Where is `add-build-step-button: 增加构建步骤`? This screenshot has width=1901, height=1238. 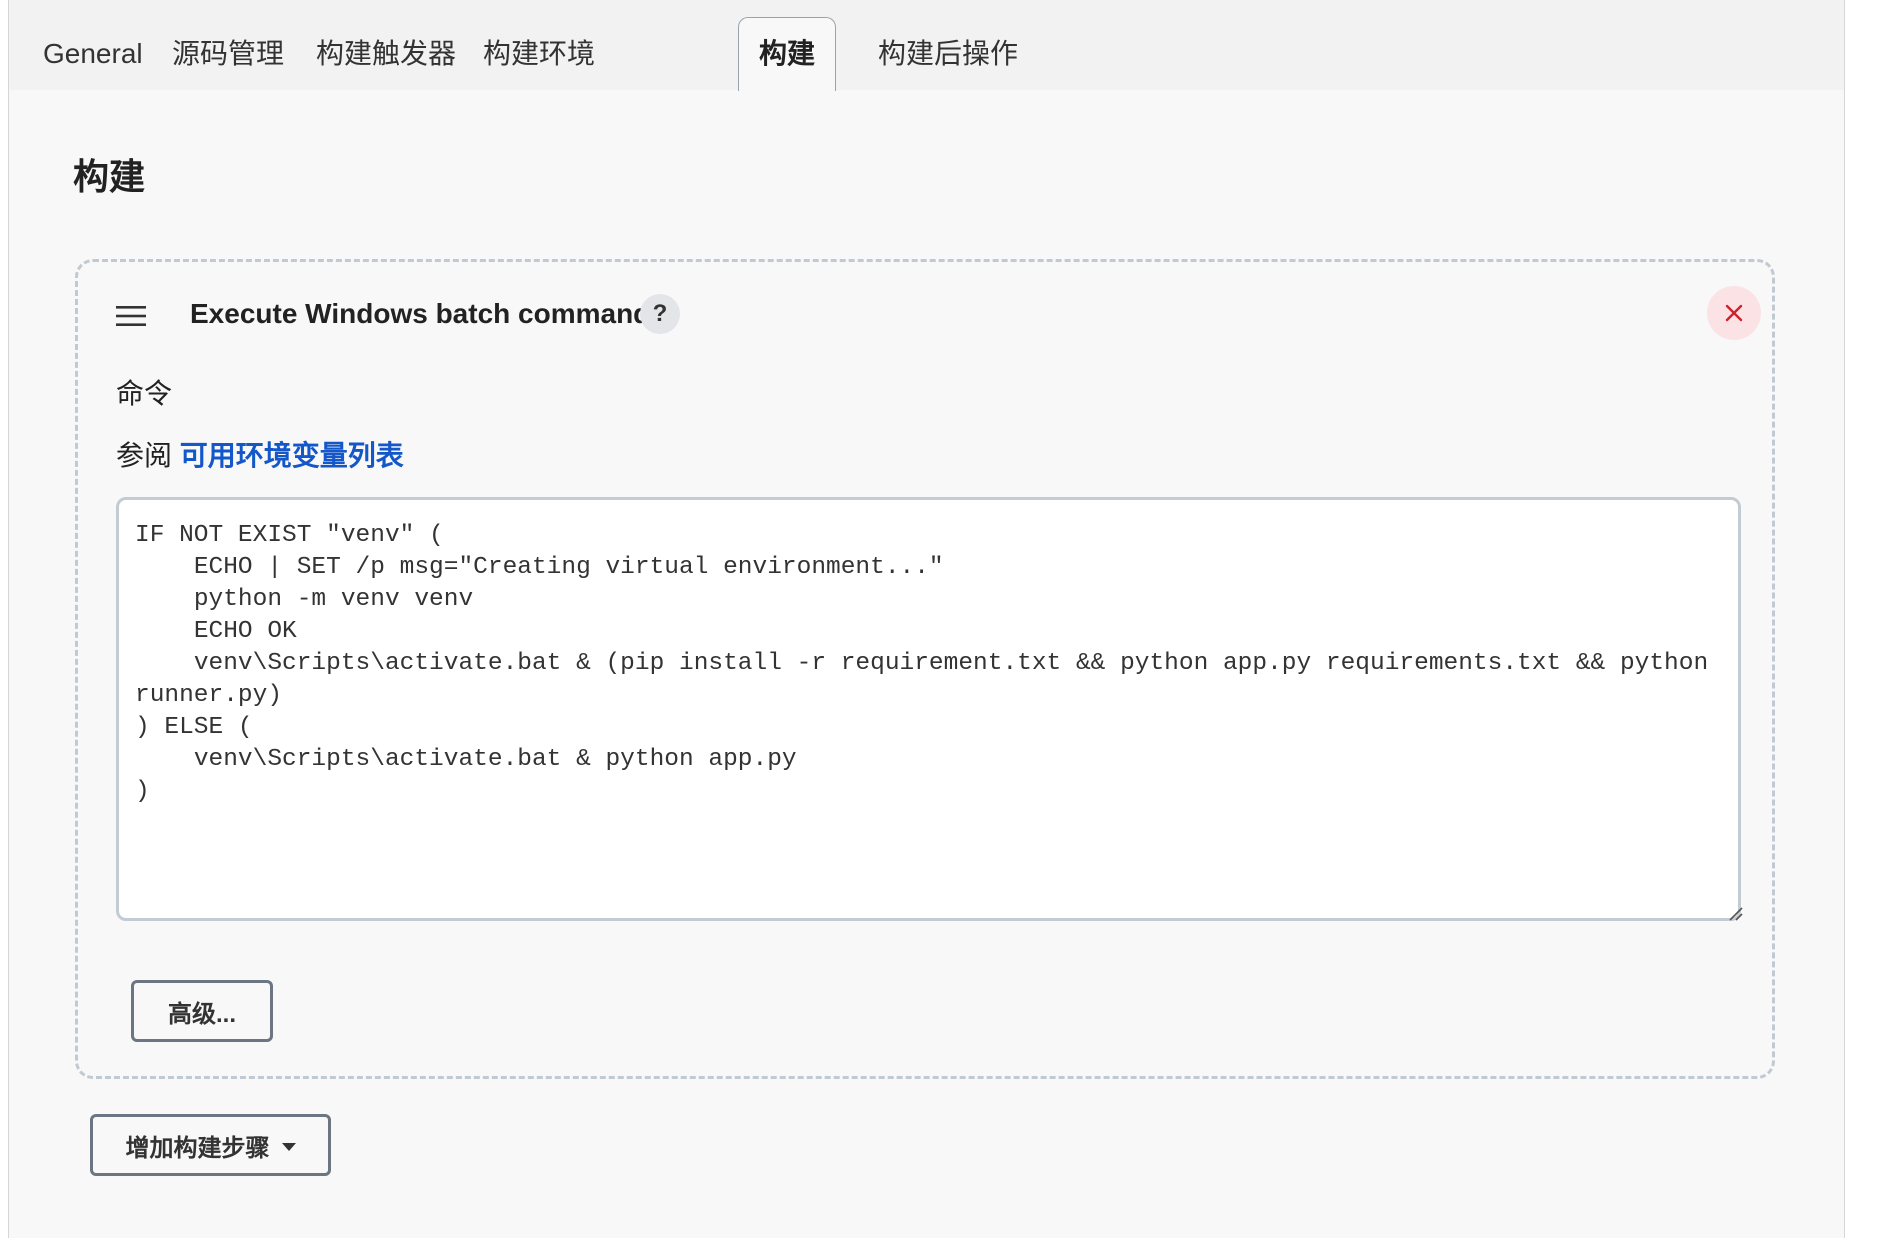 add-build-step-button: 增加构建步骤 is located at coordinates (210, 1145).